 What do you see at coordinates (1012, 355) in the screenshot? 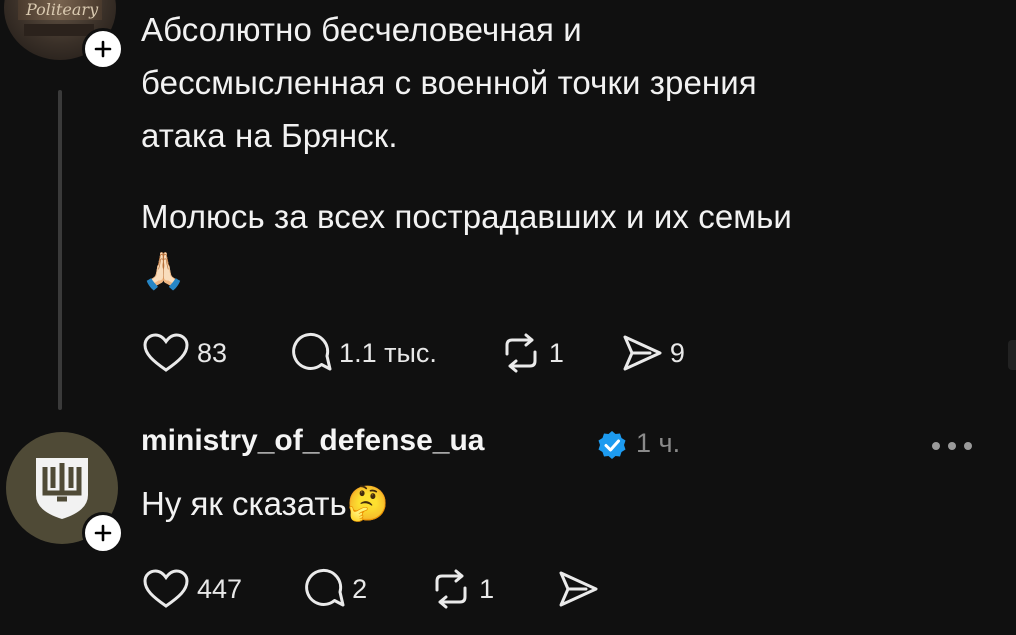
I see `scroll-edge` at bounding box center [1012, 355].